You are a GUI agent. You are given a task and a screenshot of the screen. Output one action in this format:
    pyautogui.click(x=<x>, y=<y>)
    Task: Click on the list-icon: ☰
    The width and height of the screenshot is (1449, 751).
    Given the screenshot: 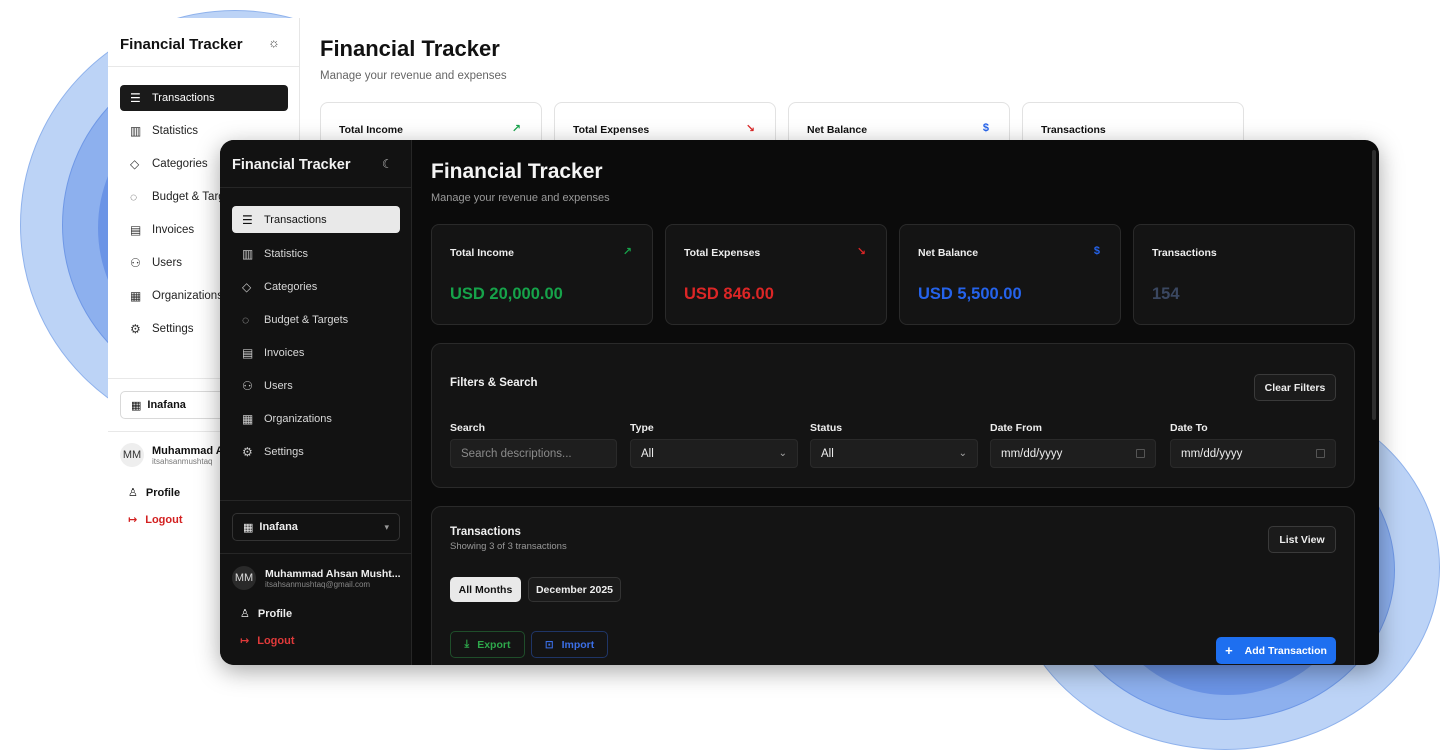 What is the action you would take?
    pyautogui.click(x=247, y=219)
    